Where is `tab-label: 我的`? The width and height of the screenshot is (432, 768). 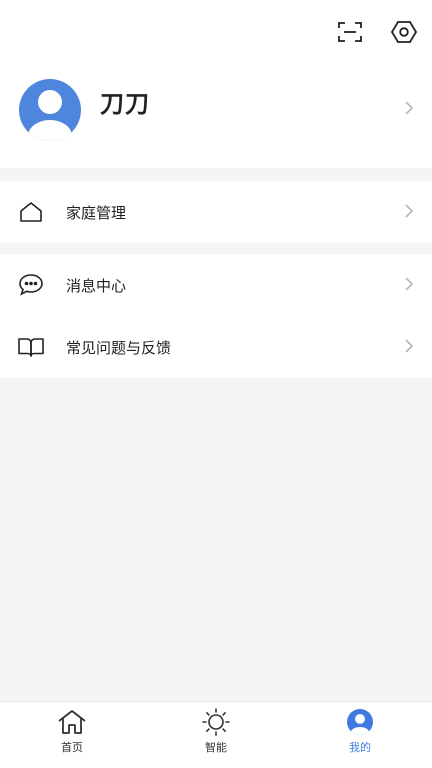
tab-label: 我的 is located at coordinates (360, 747).